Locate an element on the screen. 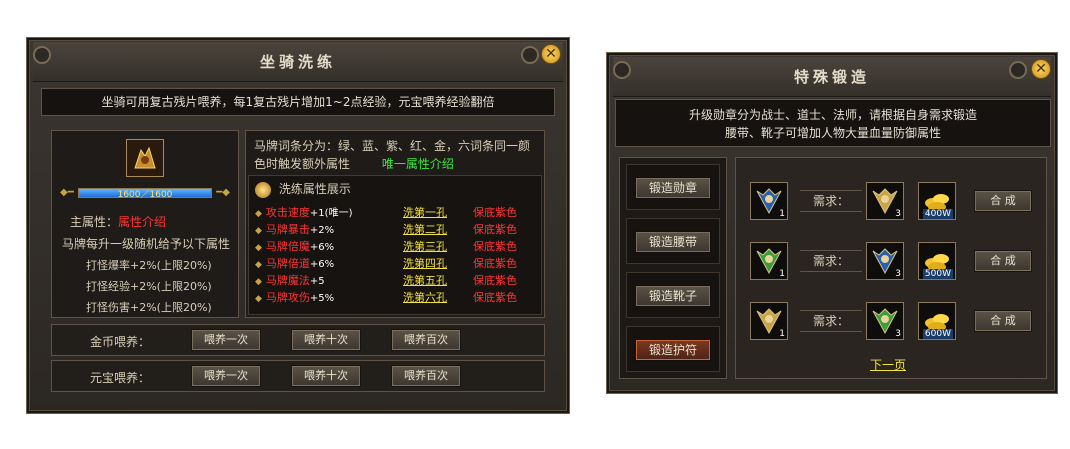 This screenshot has height=449, width=1070. forge-tab-button: 锻造护符 is located at coordinates (673, 350).